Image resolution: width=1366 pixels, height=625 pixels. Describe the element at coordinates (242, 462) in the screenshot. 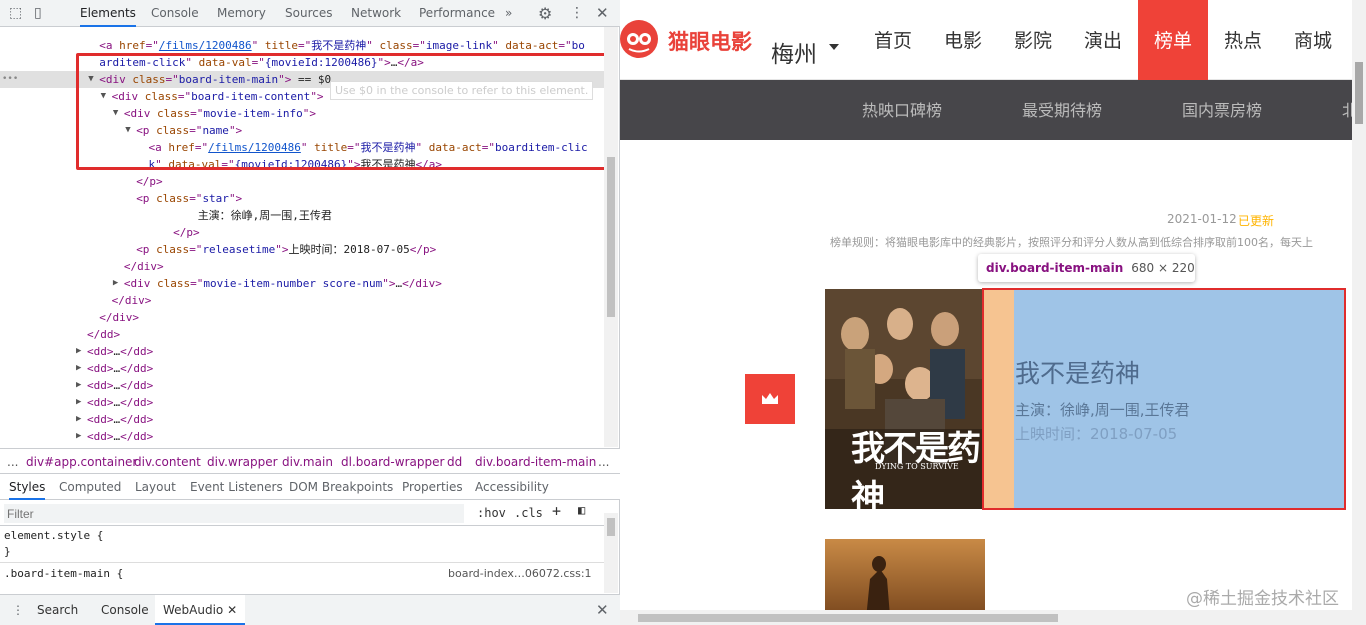

I see `breadcrumb-wrapper: div.wrapper` at that location.